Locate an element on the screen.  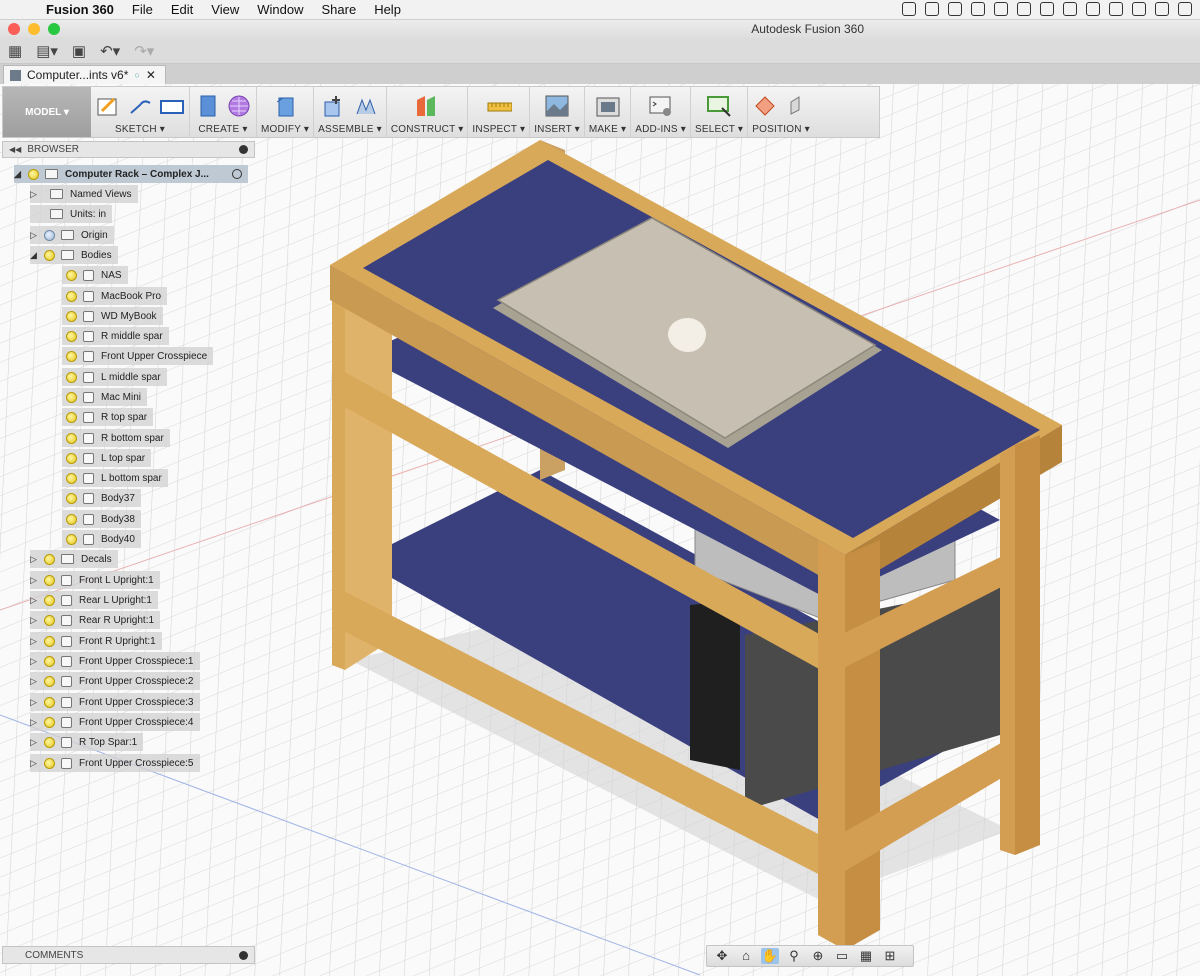
activate-radio-icon is located at coordinates (237, 174).